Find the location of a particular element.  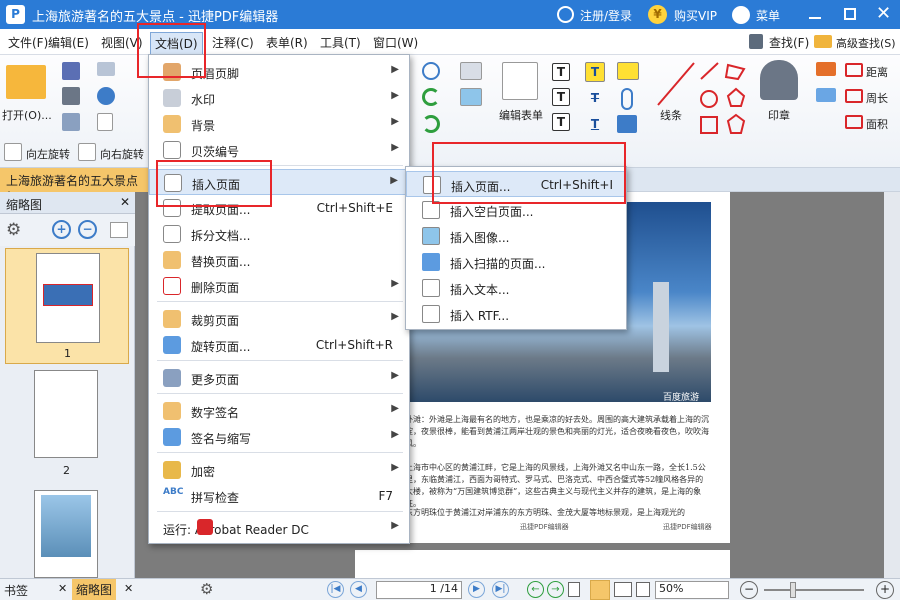

menu-icon is located at coordinates (741, 15).